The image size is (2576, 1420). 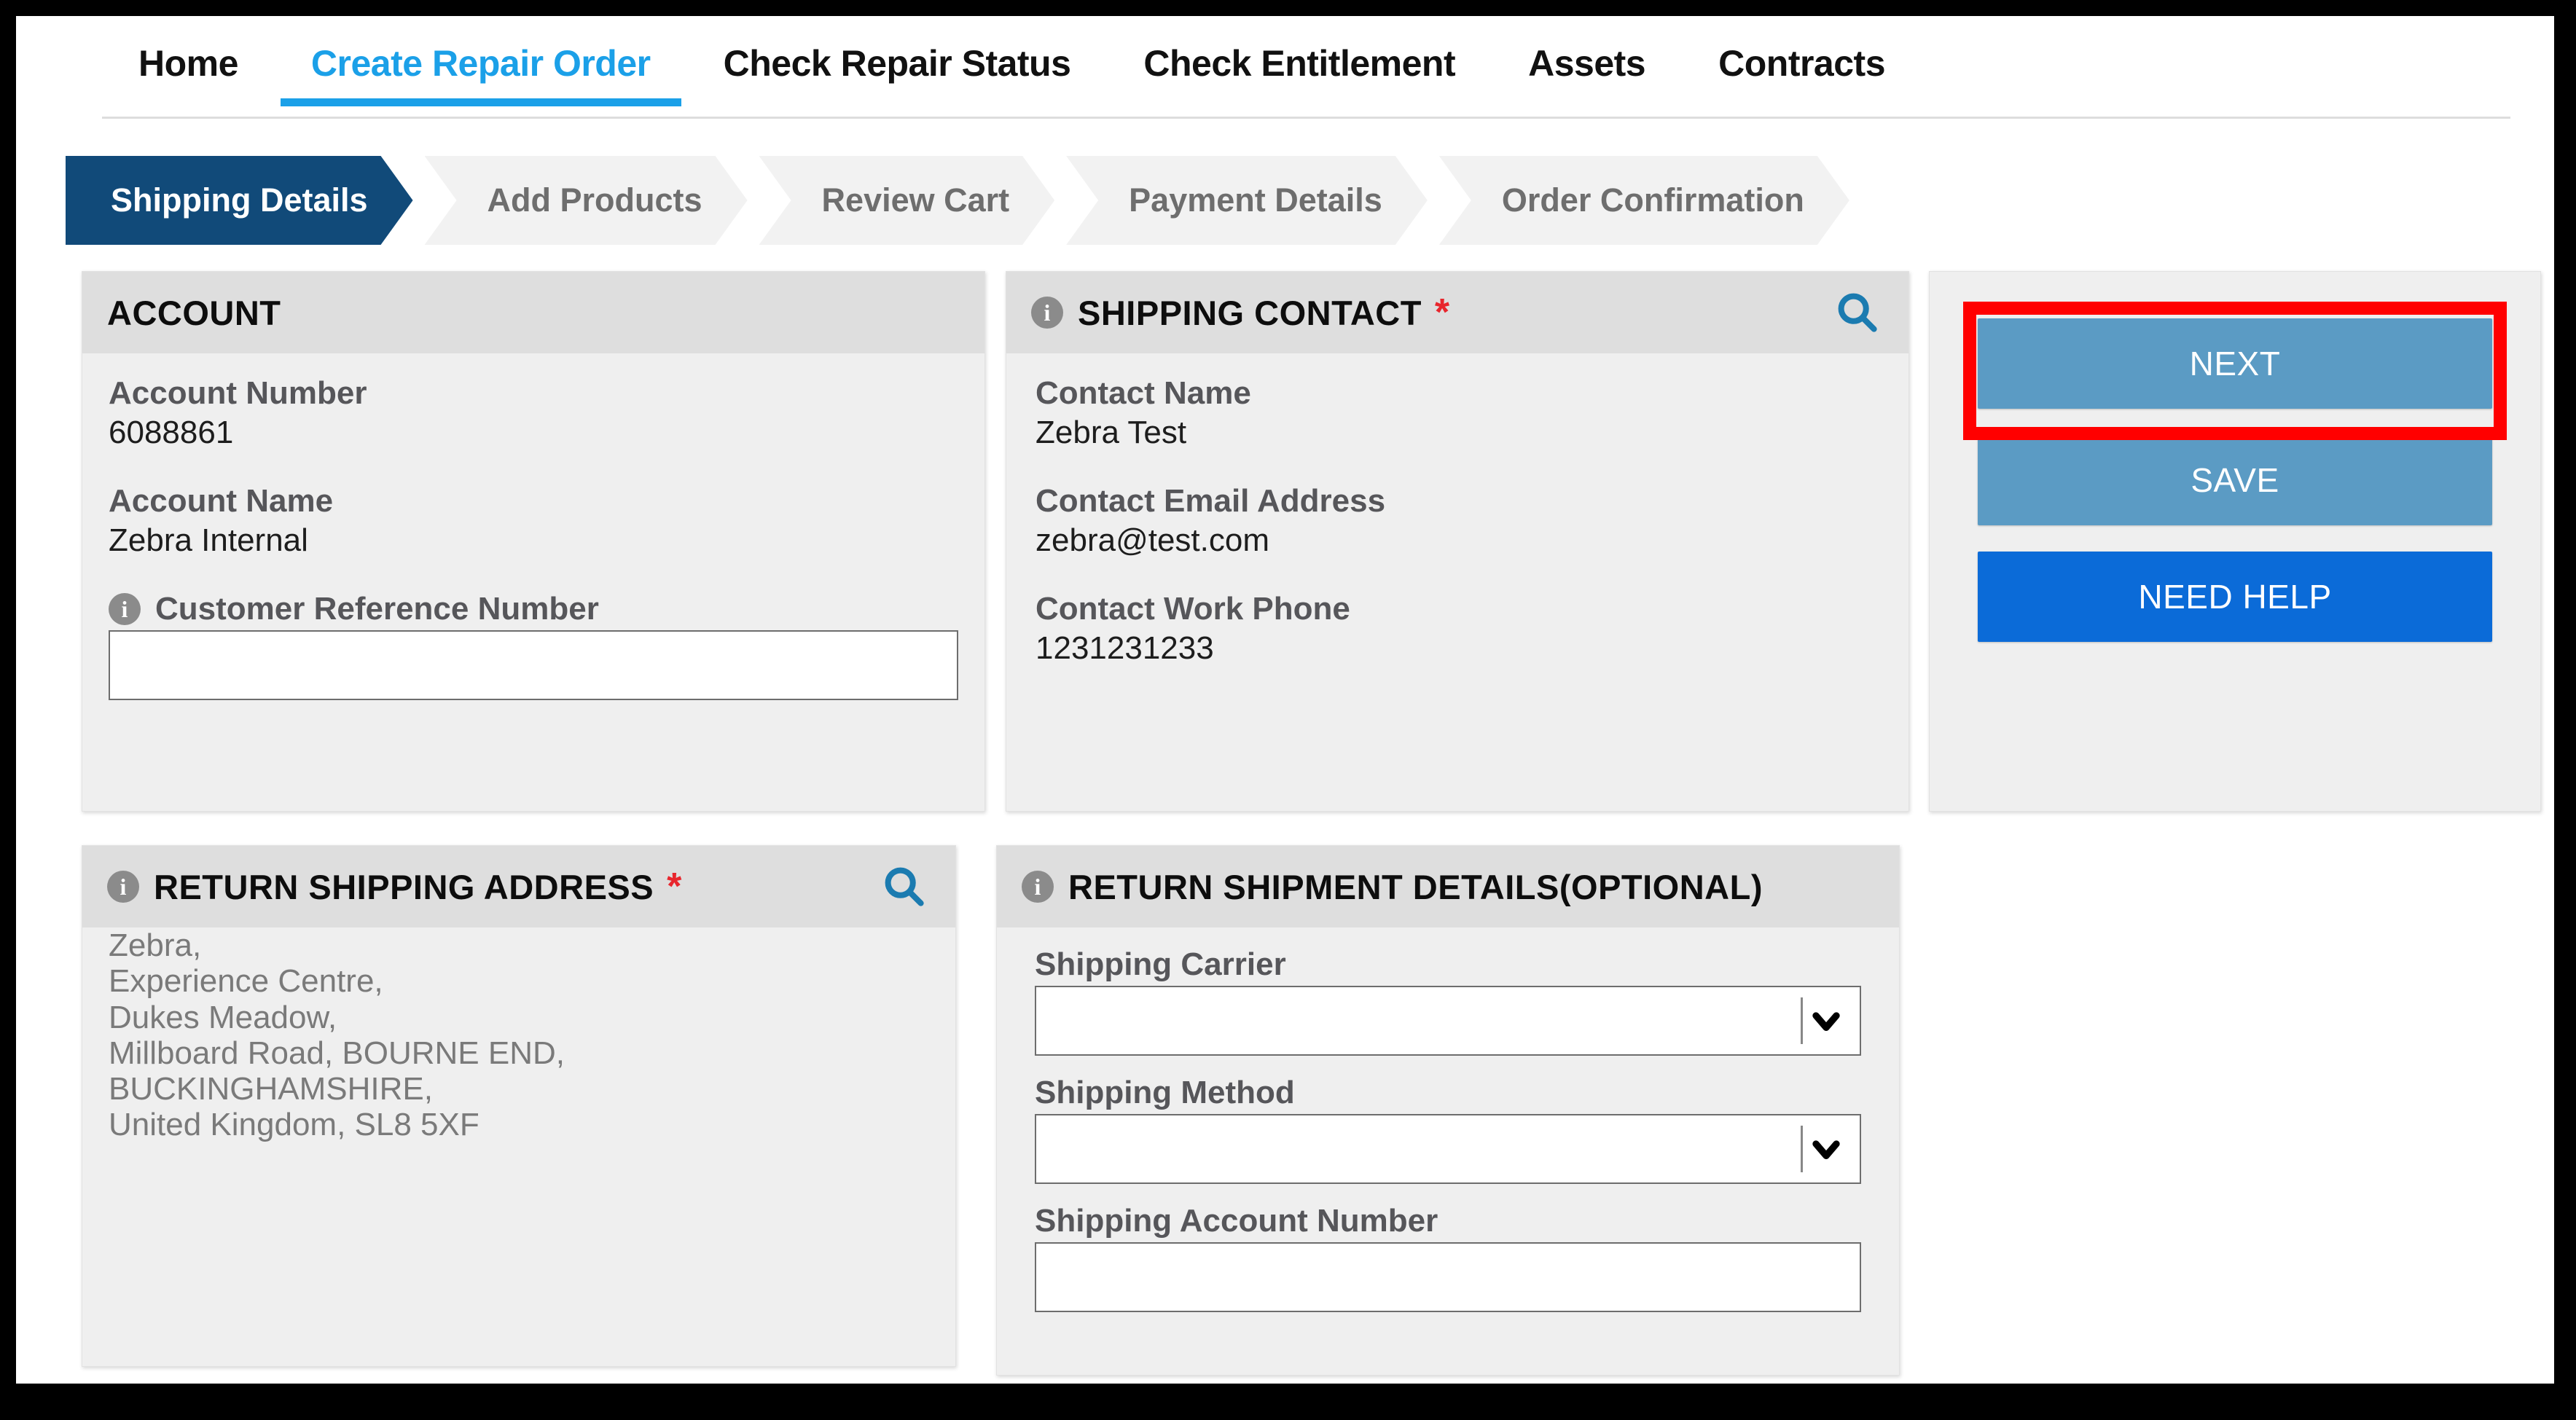 I want to click on return-shipment-details-card-header: i RETURN SHIPMENT DETAILS(OPTIONAL), so click(x=1448, y=886).